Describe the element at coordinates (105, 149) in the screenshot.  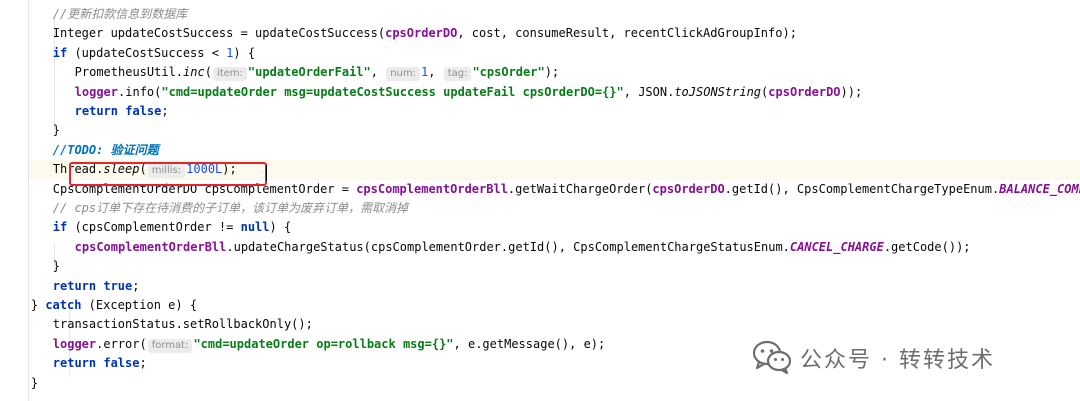
I see `code-token: //TODO: 验证问题` at that location.